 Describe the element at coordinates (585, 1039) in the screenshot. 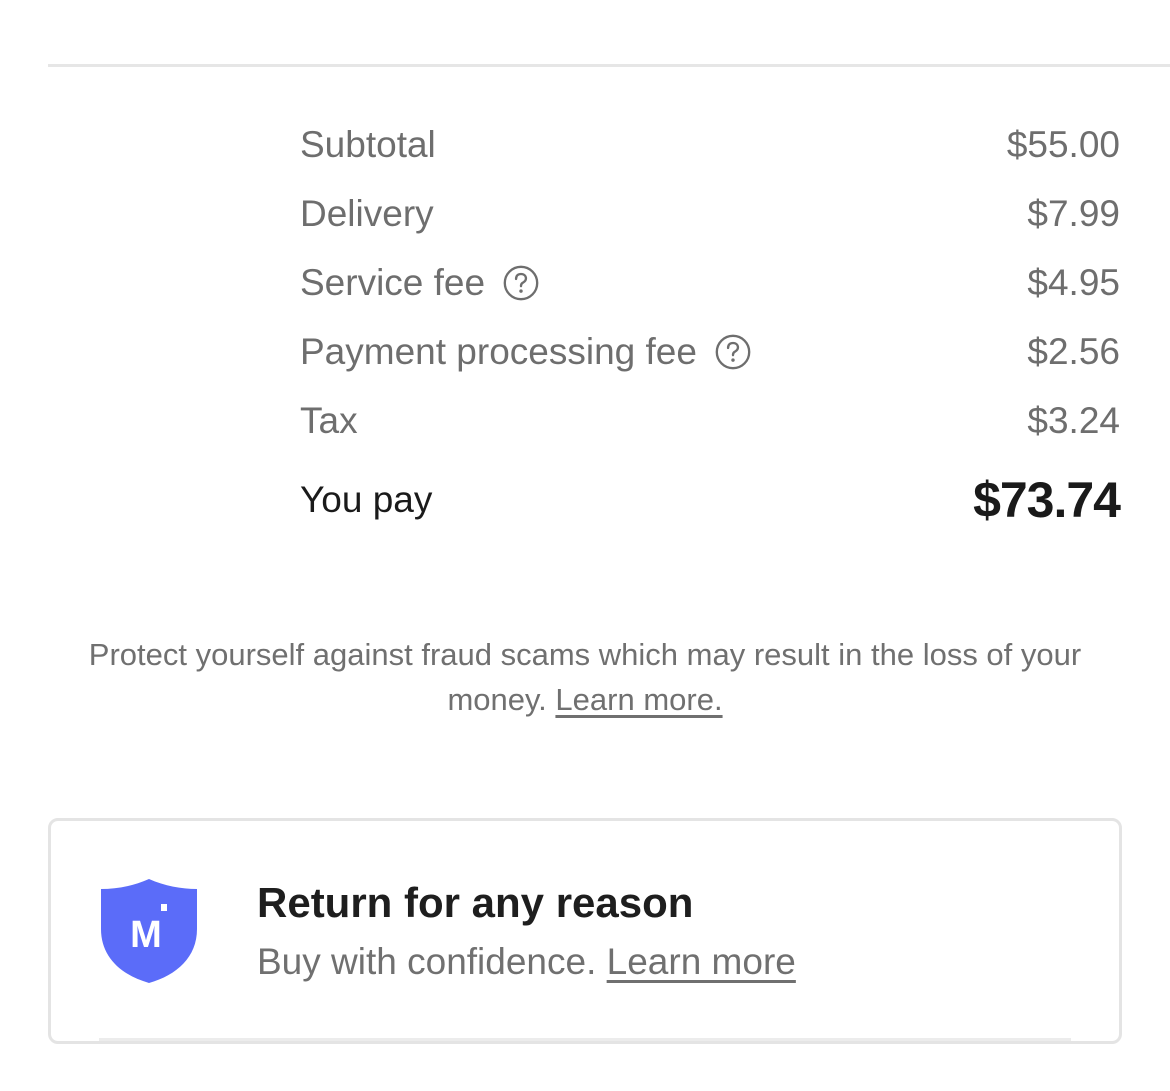

I see `card-bottom-divider` at that location.